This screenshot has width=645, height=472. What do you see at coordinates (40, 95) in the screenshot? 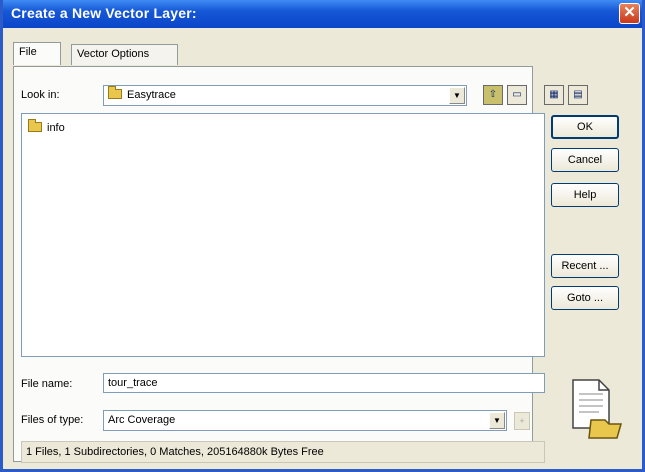
I see `look-in-label: Look in:` at bounding box center [40, 95].